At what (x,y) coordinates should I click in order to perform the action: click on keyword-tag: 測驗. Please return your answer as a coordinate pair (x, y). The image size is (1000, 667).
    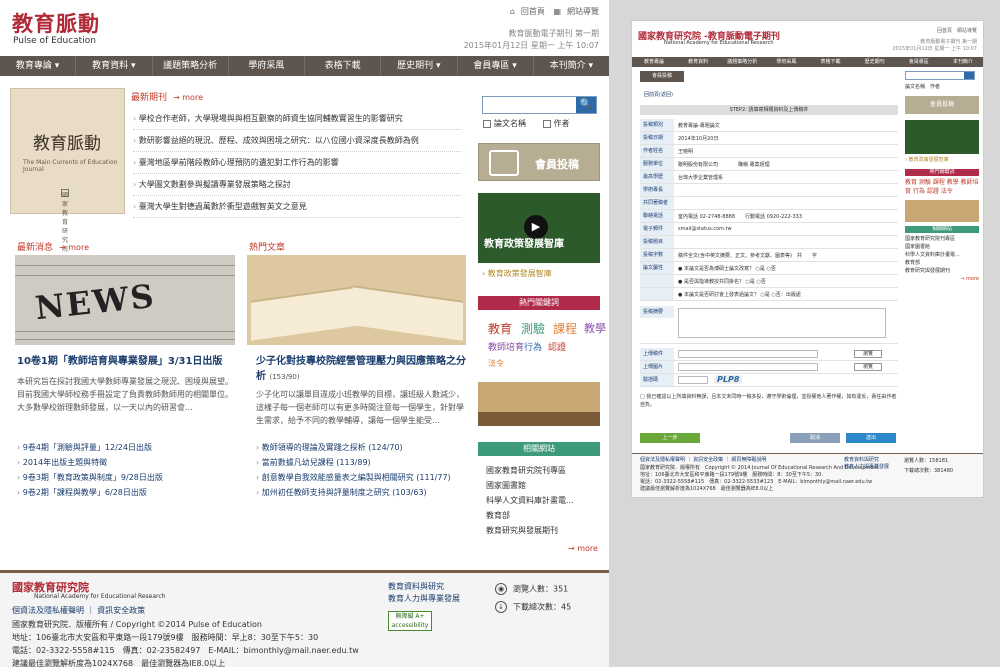
    Looking at the image, I should click on (533, 328).